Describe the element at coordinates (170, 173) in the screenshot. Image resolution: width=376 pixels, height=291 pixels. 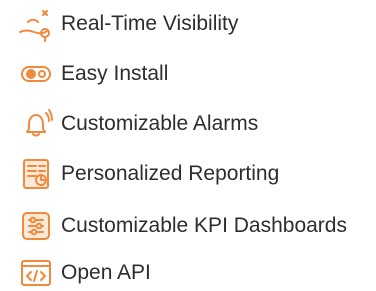
I see `feature-label: Personalized Reporting` at that location.